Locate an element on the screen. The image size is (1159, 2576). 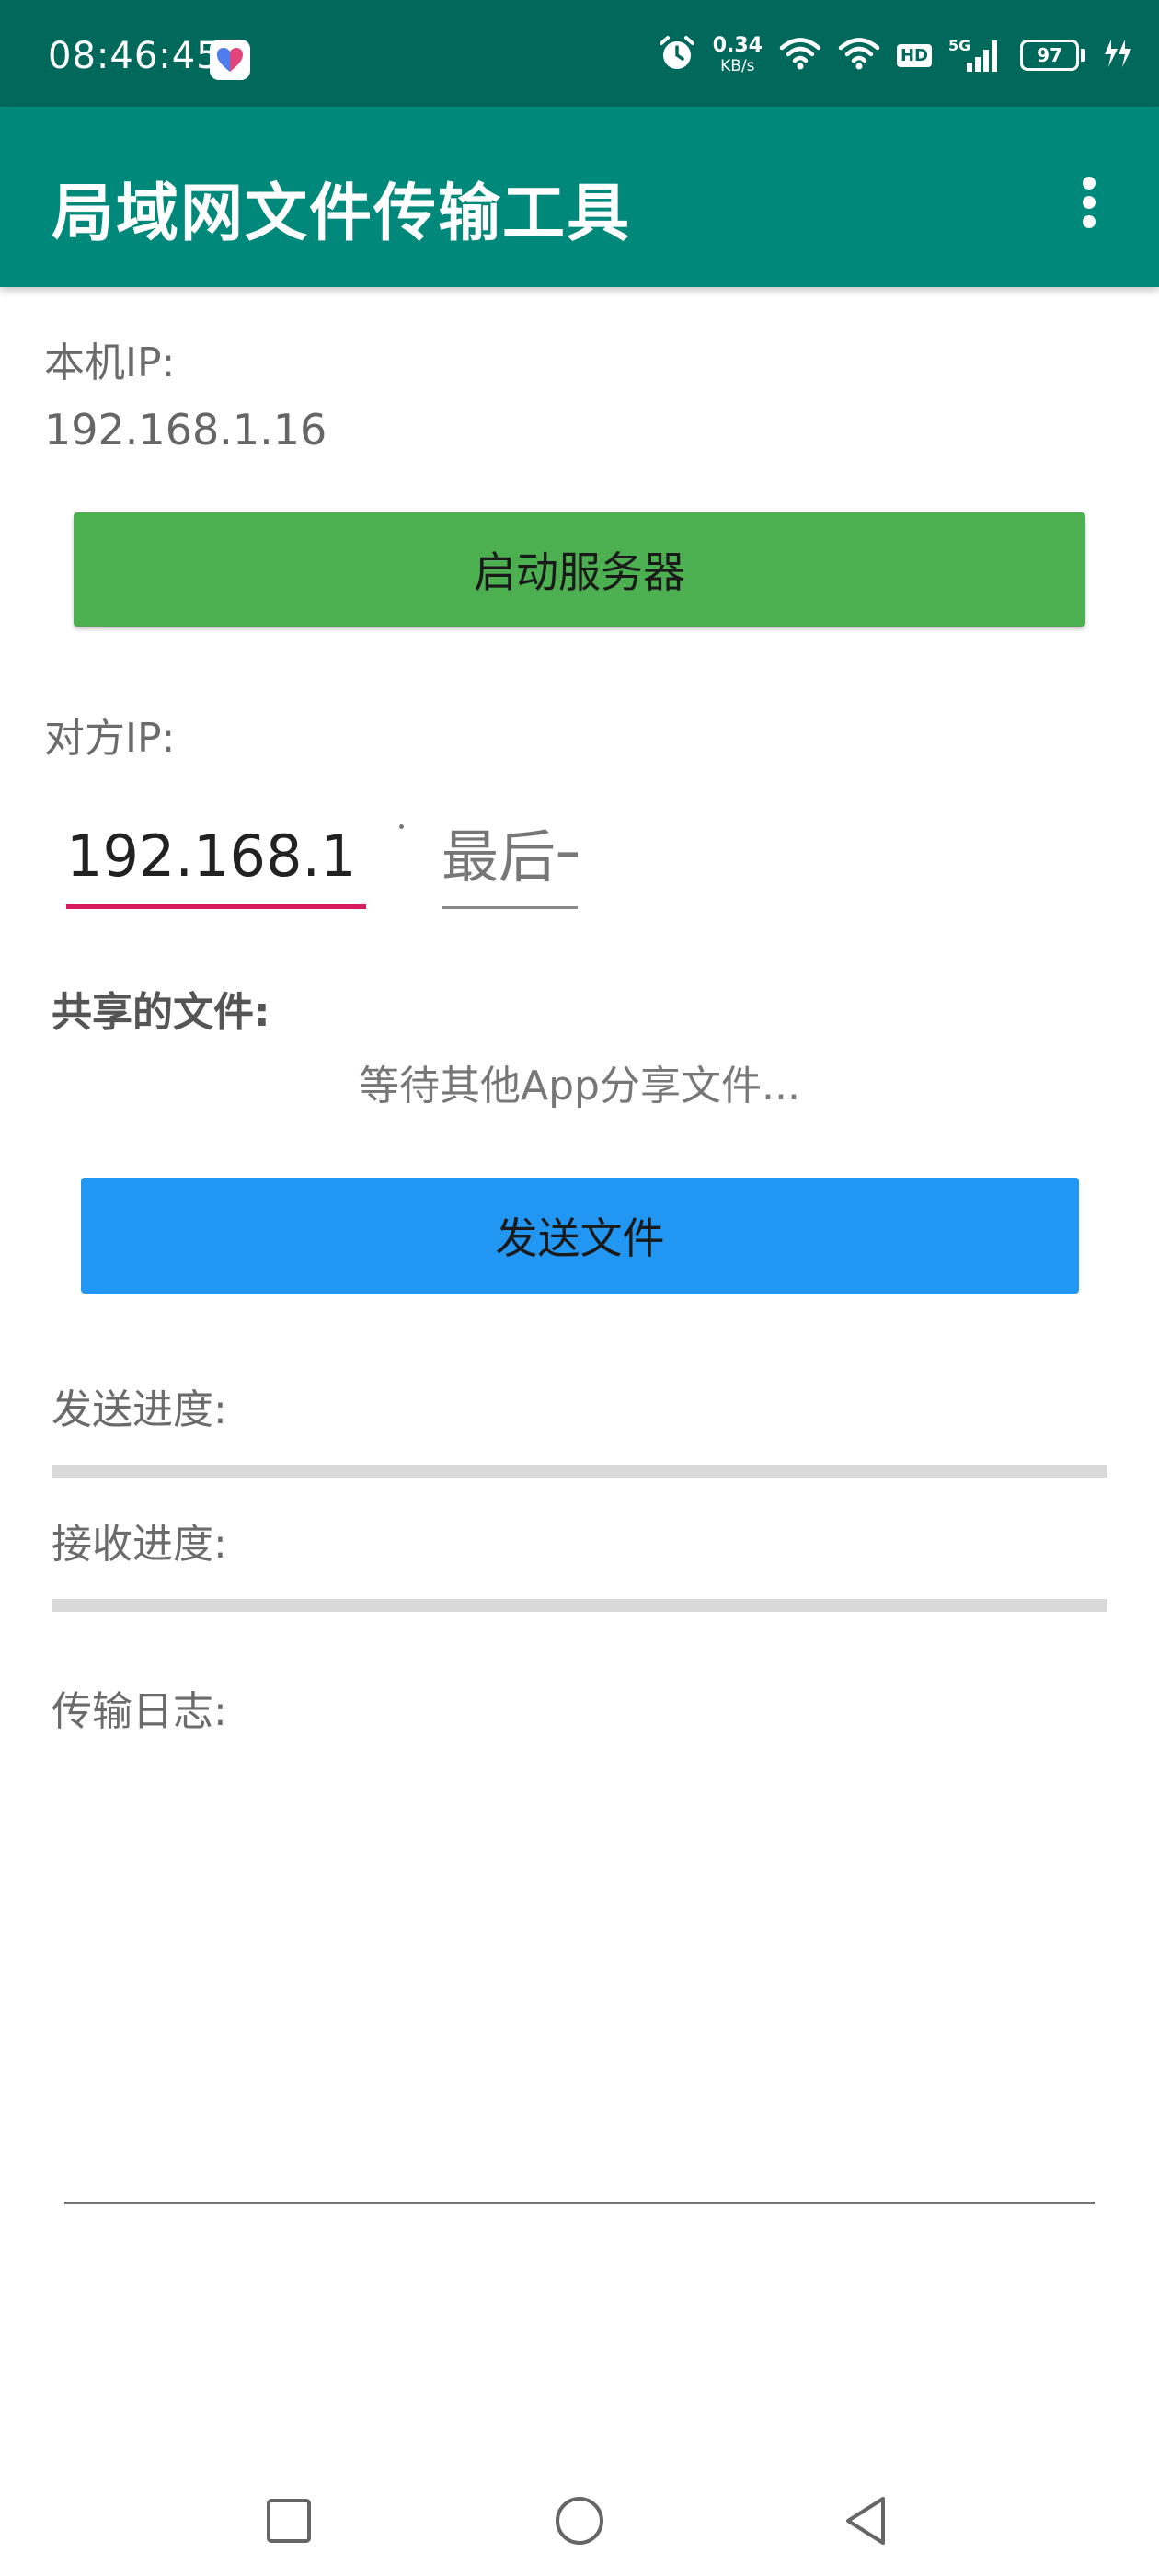
send-file-button: 发送文件 is located at coordinates (580, 1236).